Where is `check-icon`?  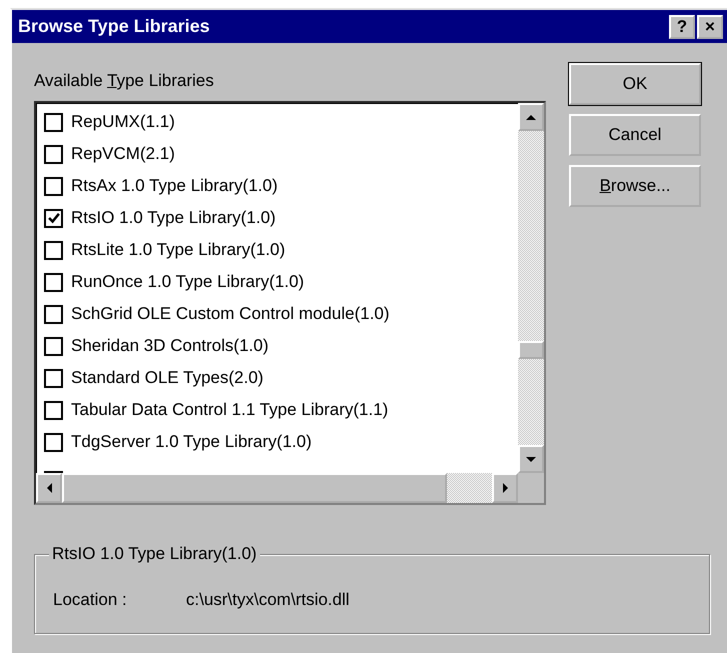
check-icon is located at coordinates (53, 218).